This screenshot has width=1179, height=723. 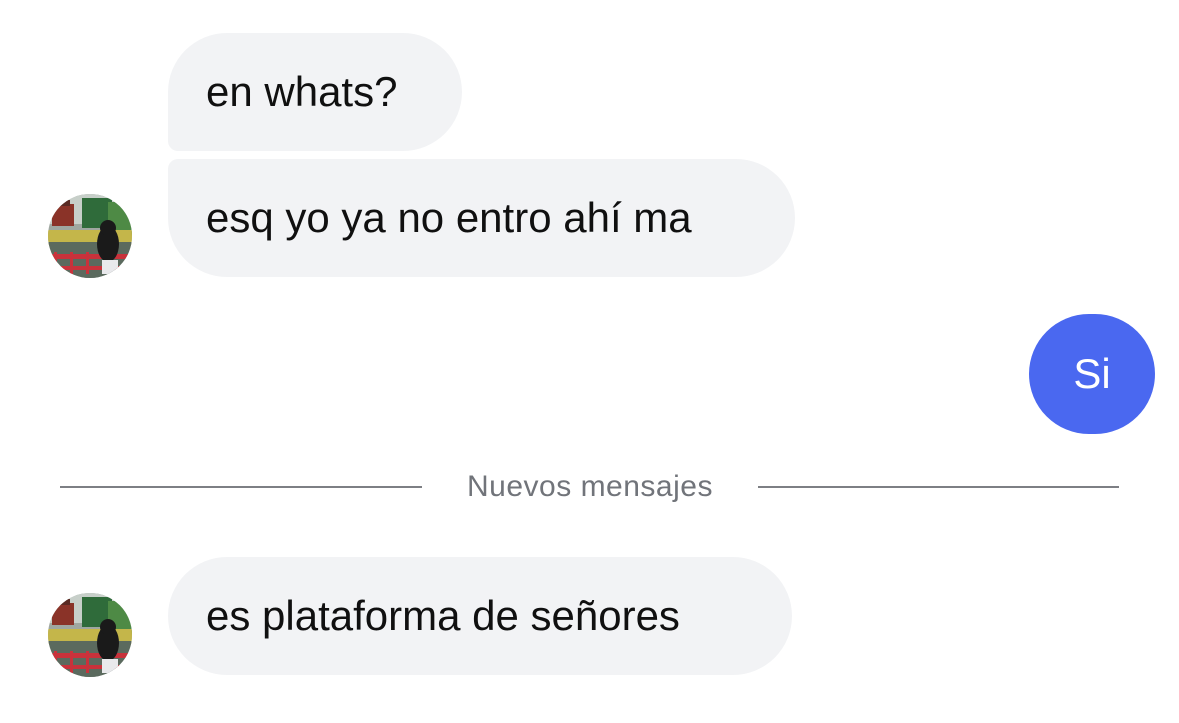 I want to click on divider-label: Nuevos mensajes, so click(x=590, y=486).